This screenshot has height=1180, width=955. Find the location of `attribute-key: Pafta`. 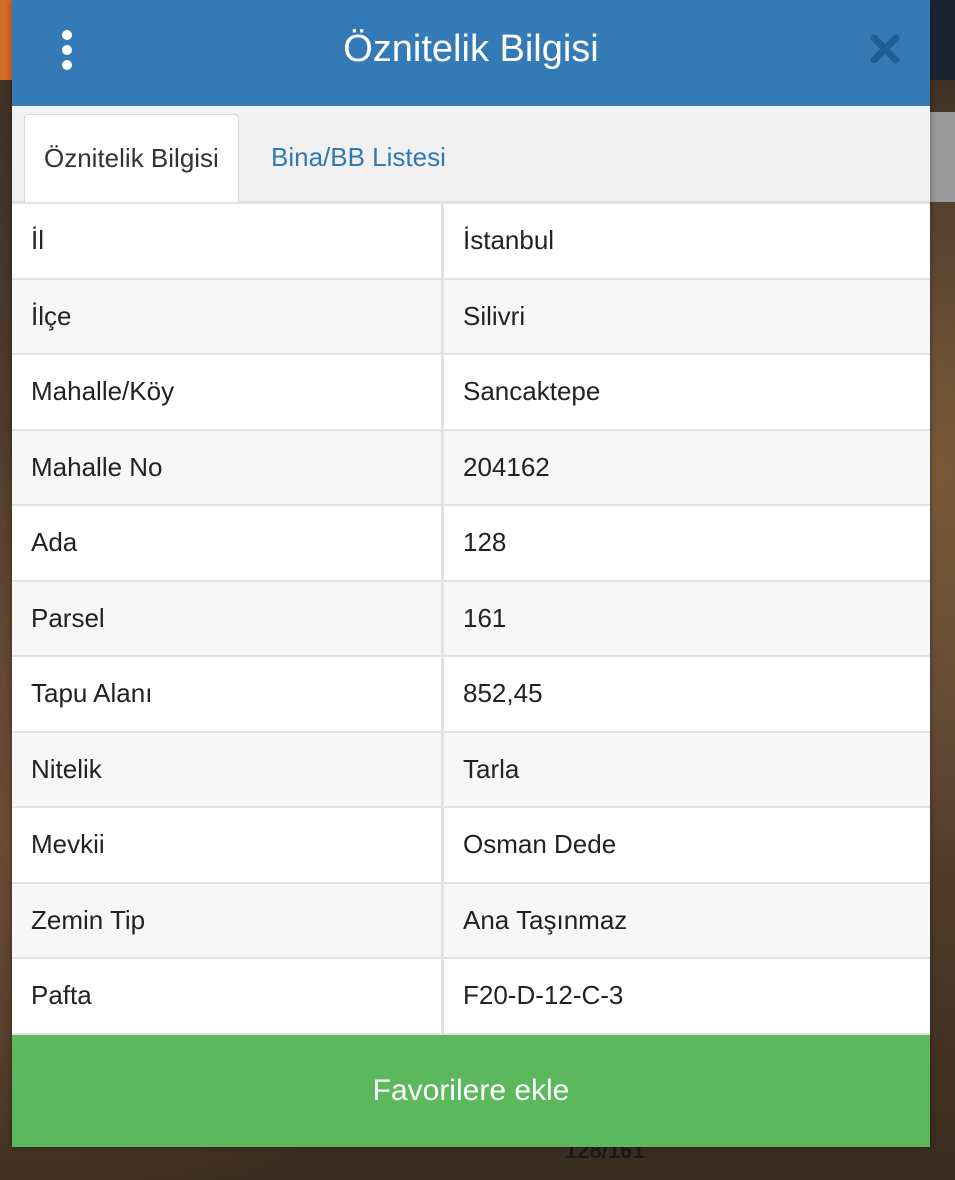

attribute-key: Pafta is located at coordinates (228, 996).